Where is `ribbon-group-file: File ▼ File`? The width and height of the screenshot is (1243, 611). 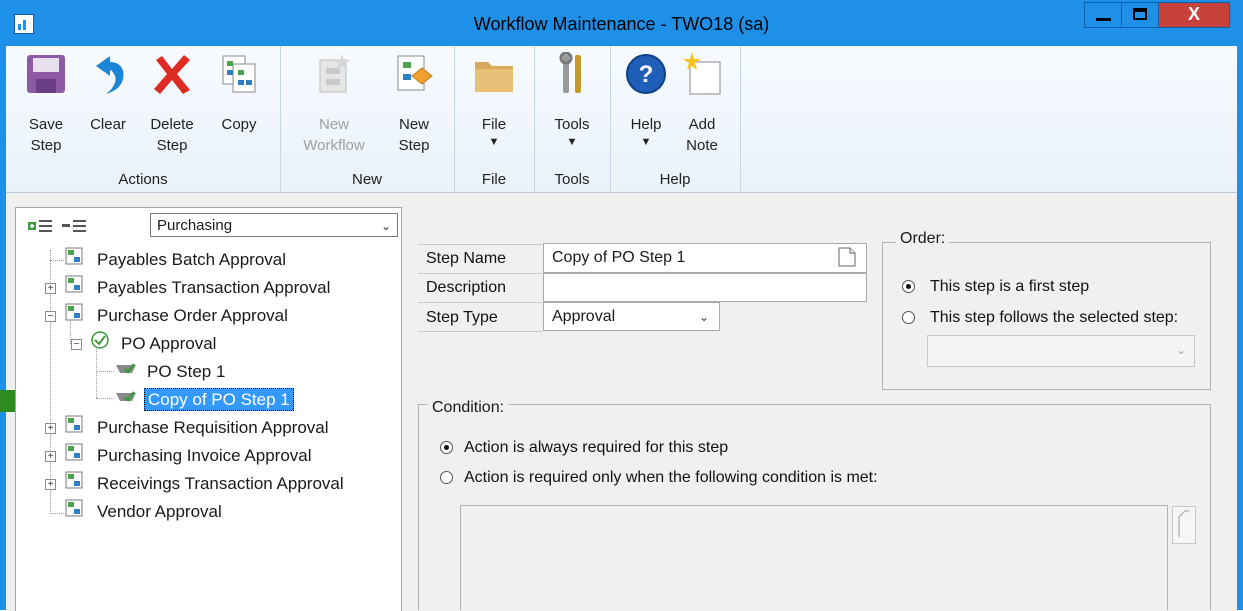
ribbon-group-file: File ▼ File is located at coordinates (494, 119).